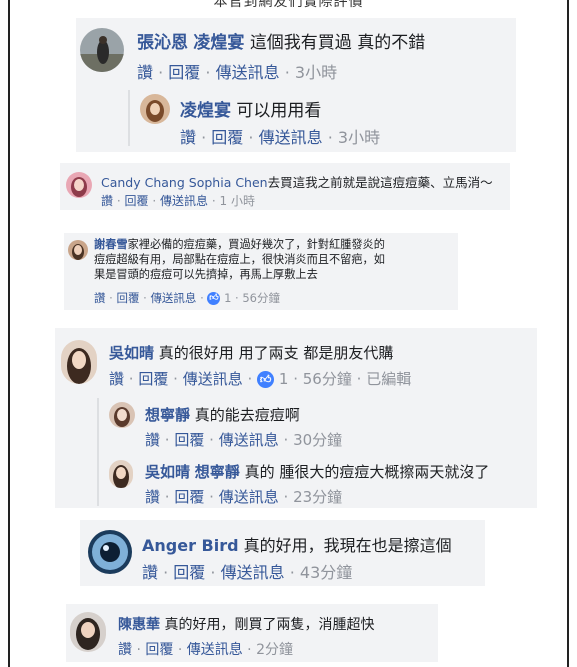  What do you see at coordinates (337, 43) in the screenshot?
I see `comment-text: 這個我有買過 真的不錯` at bounding box center [337, 43].